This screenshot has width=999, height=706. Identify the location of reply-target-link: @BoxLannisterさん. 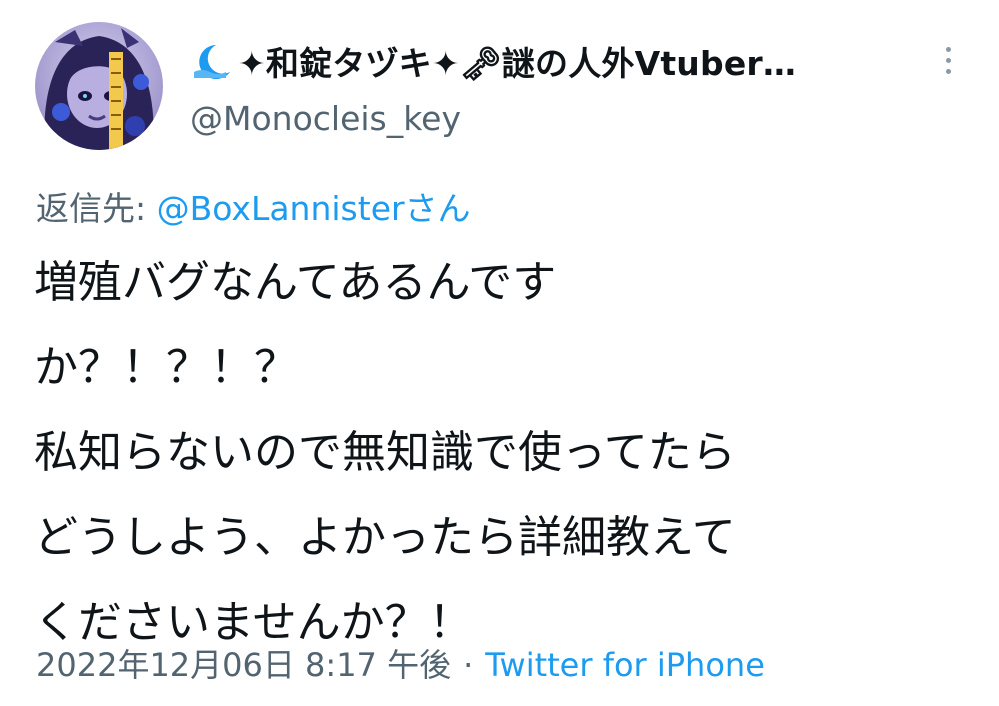
(314, 208).